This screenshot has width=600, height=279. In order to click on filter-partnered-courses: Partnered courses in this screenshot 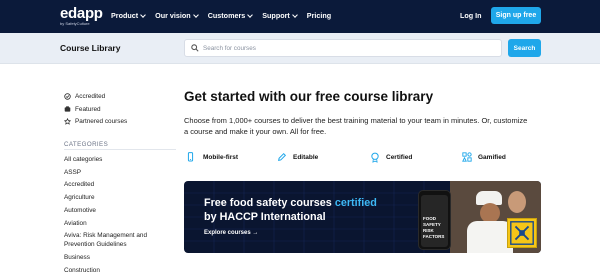, I will do `click(121, 121)`.